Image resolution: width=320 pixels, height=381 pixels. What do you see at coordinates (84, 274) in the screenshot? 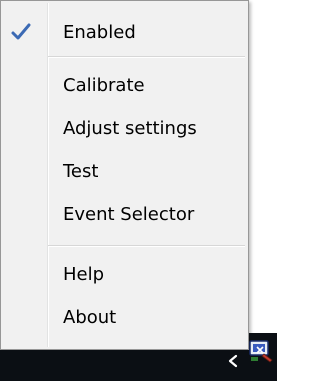
I see `menu-item-label: Help` at bounding box center [84, 274].